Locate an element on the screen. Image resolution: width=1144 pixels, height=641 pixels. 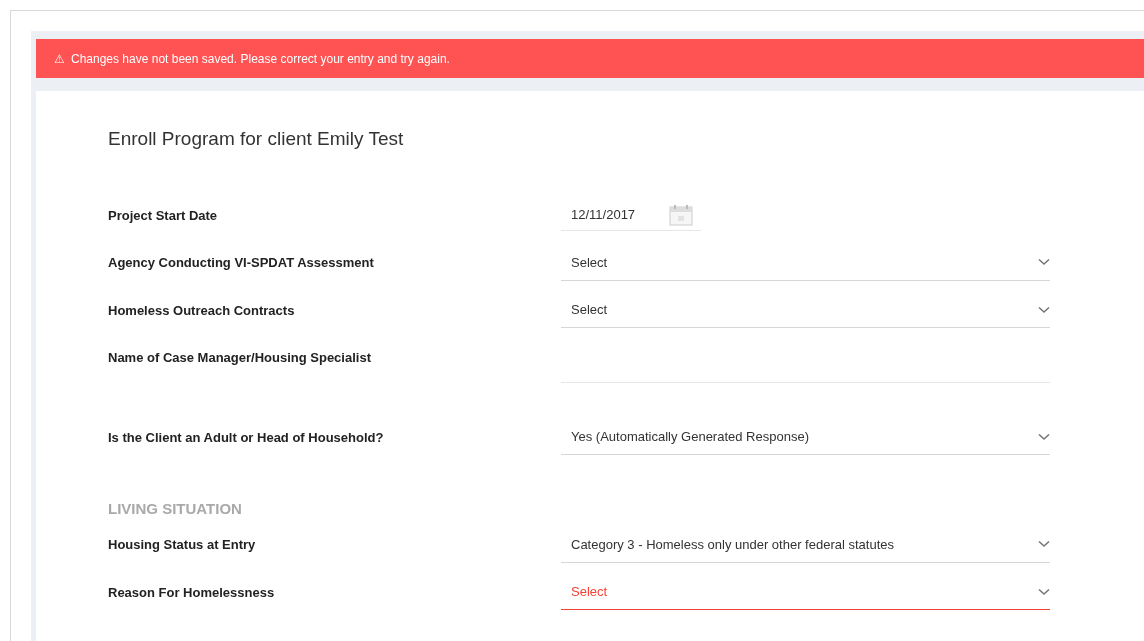
date-field: 12/11/2017 is located at coordinates (631, 215).